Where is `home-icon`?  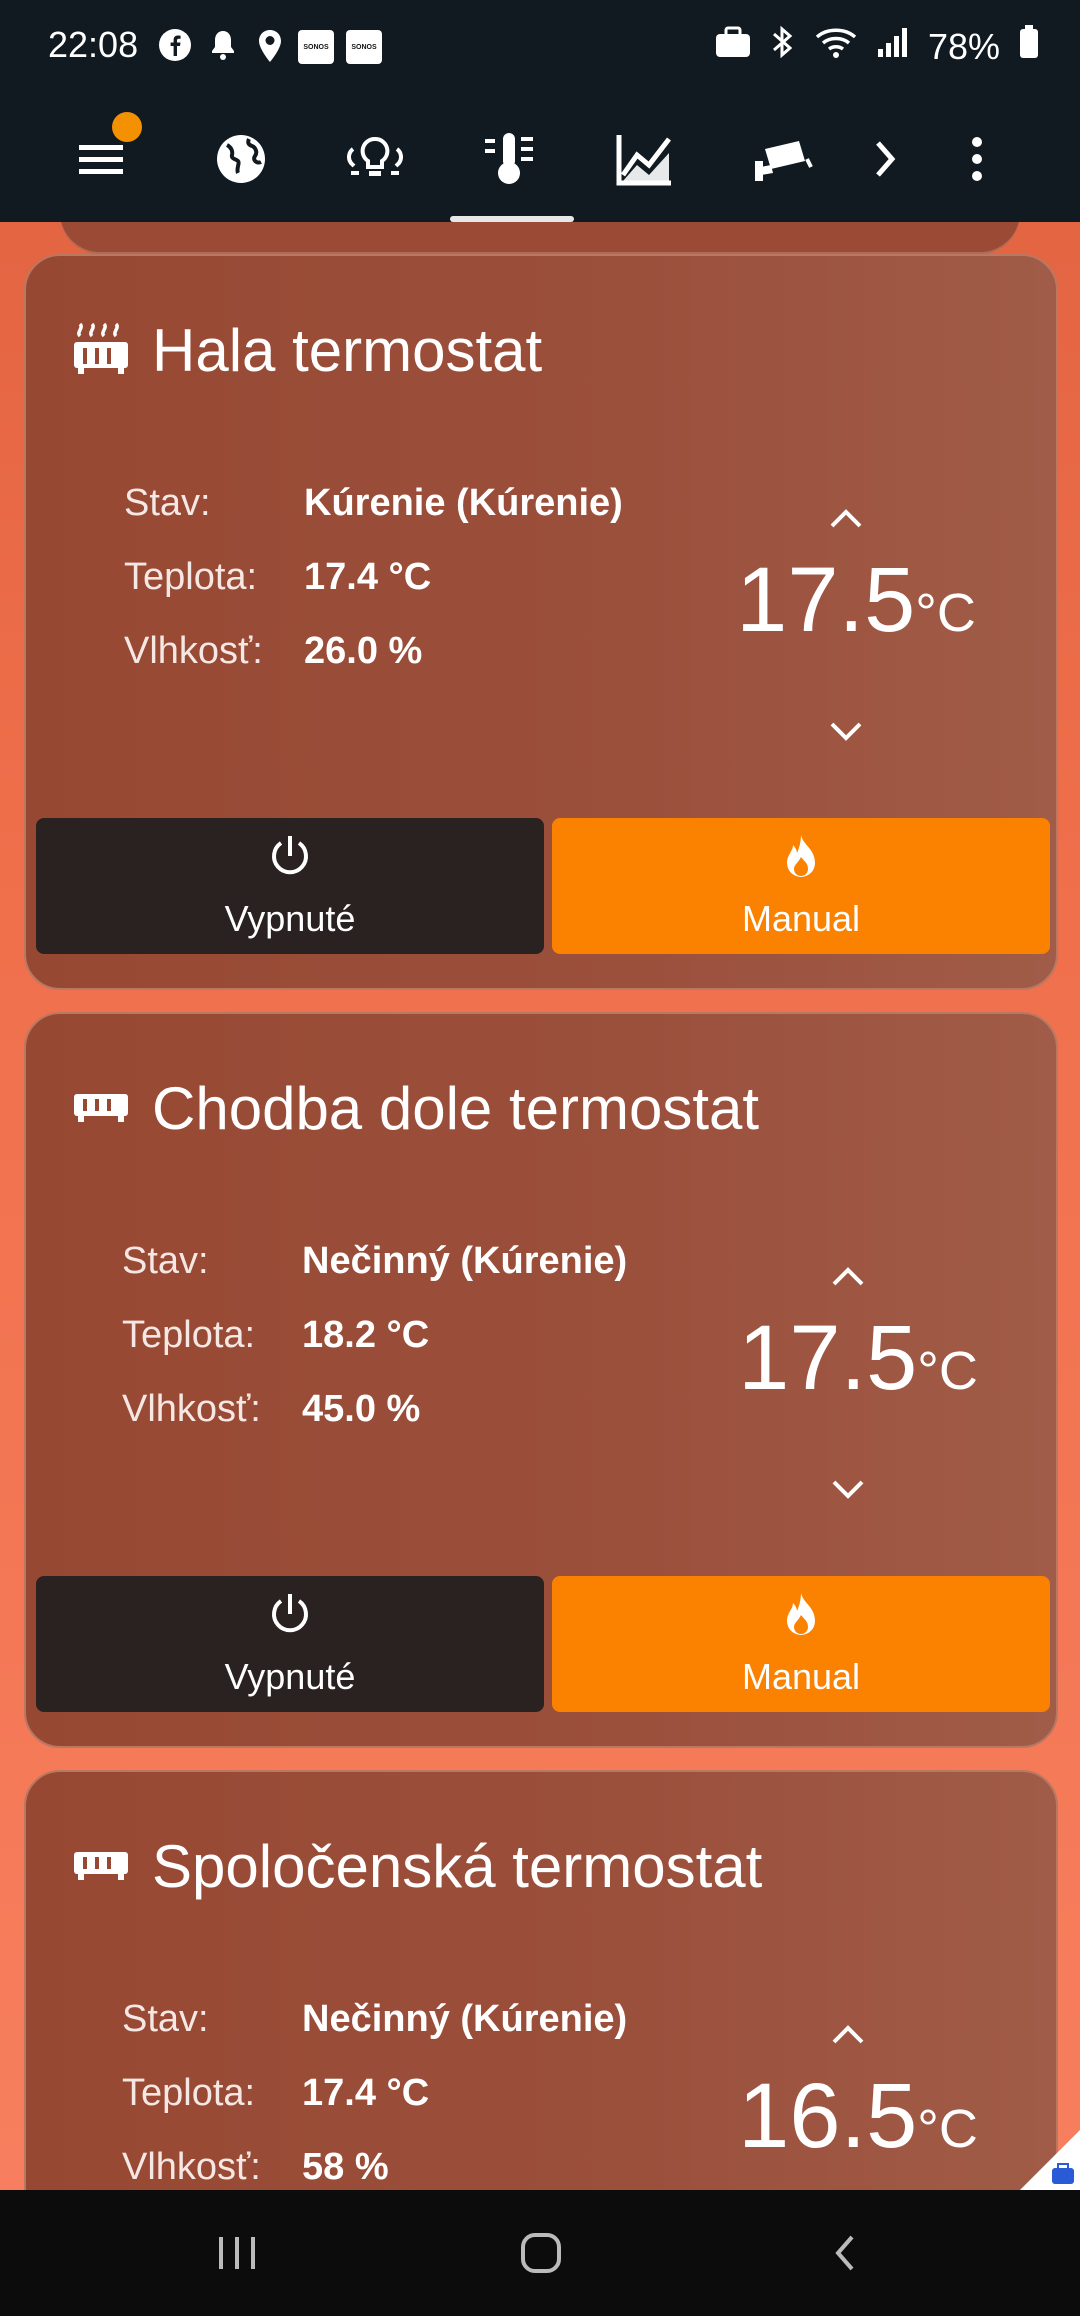 home-icon is located at coordinates (541, 2253).